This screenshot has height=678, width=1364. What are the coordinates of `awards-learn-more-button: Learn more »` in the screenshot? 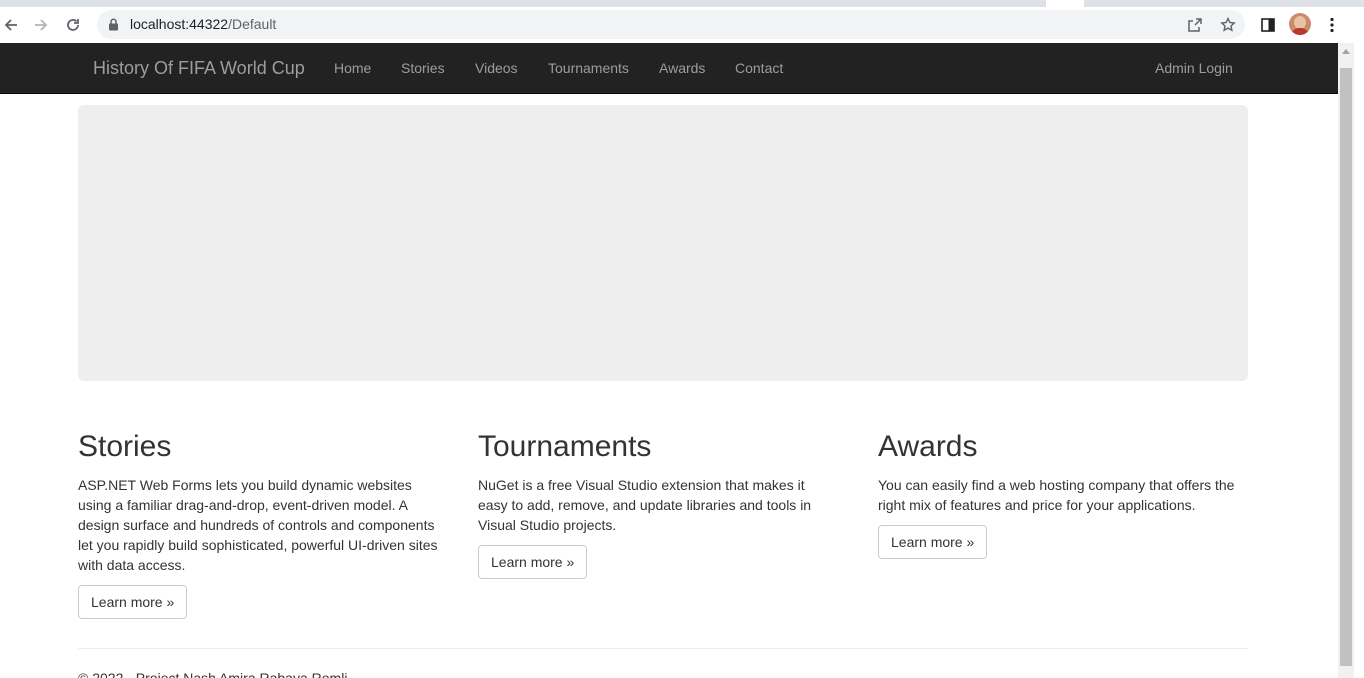 It's located at (933, 542).